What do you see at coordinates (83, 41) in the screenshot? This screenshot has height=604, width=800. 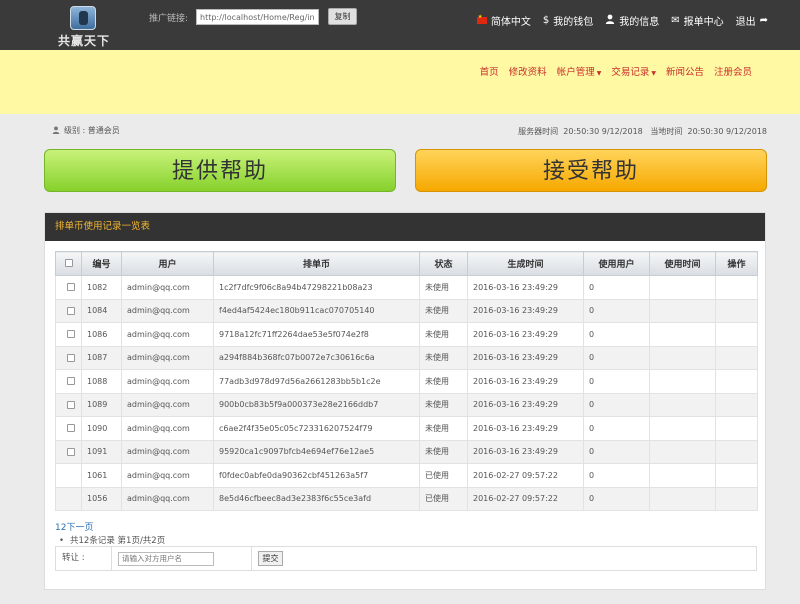 I see `logo-text: 共赢天下` at bounding box center [83, 41].